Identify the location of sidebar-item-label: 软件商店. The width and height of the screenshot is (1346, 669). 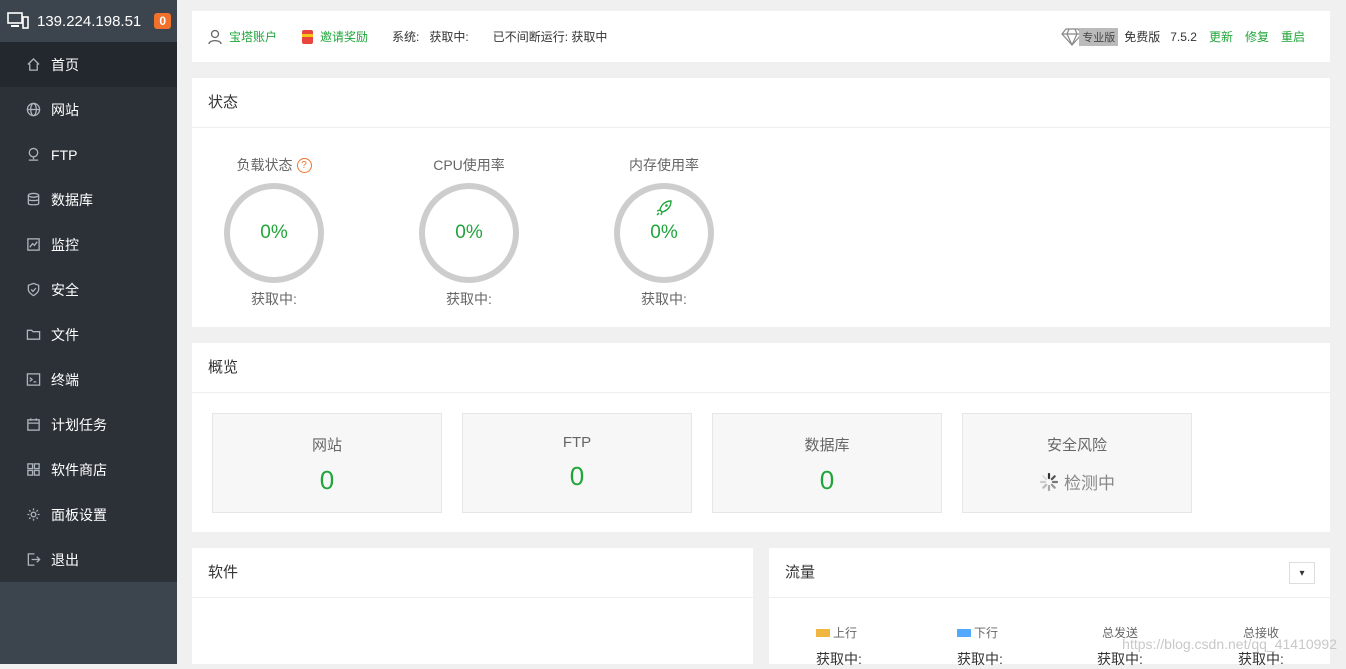
(79, 469).